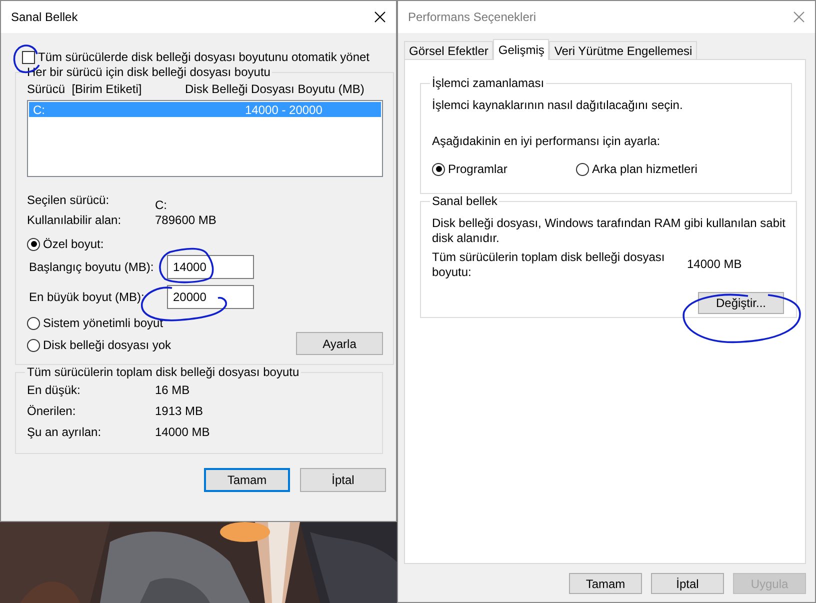  Describe the element at coordinates (86, 297) in the screenshot. I see `field-label: En büyük boyut (MB):` at that location.